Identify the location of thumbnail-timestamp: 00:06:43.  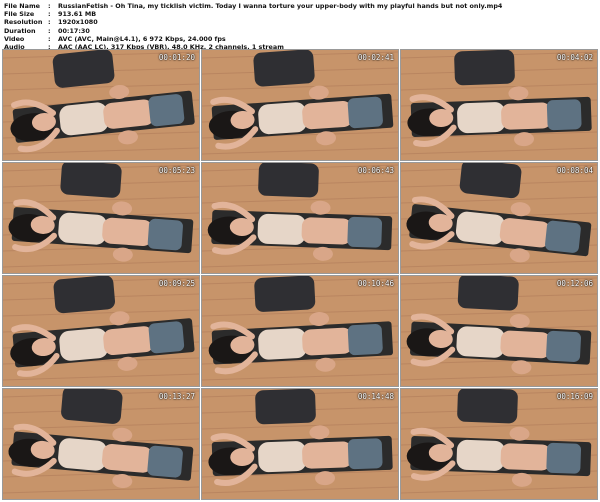
(375, 170).